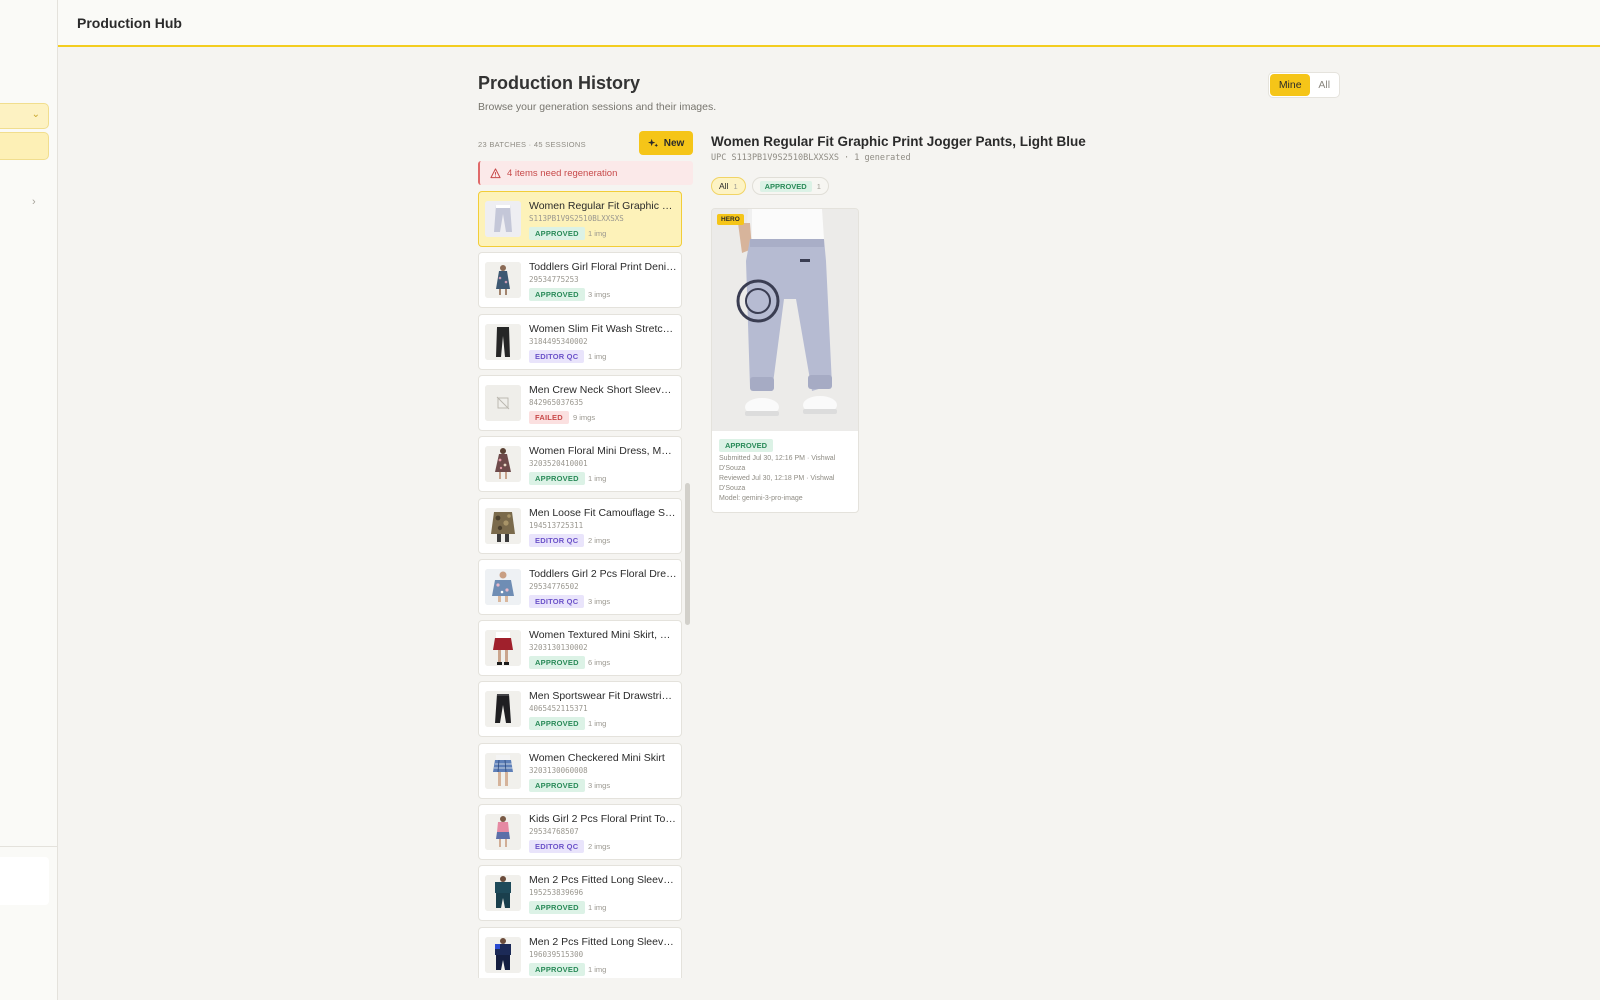 Image resolution: width=1600 pixels, height=1000 pixels. Describe the element at coordinates (24, 146) in the screenshot. I see `sidebar-item-active` at that location.